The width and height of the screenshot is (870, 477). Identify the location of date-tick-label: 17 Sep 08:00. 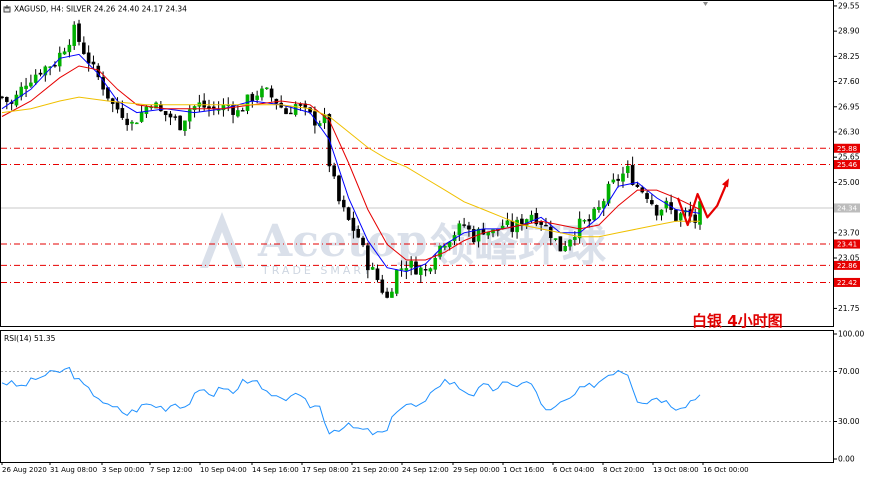
(325, 470).